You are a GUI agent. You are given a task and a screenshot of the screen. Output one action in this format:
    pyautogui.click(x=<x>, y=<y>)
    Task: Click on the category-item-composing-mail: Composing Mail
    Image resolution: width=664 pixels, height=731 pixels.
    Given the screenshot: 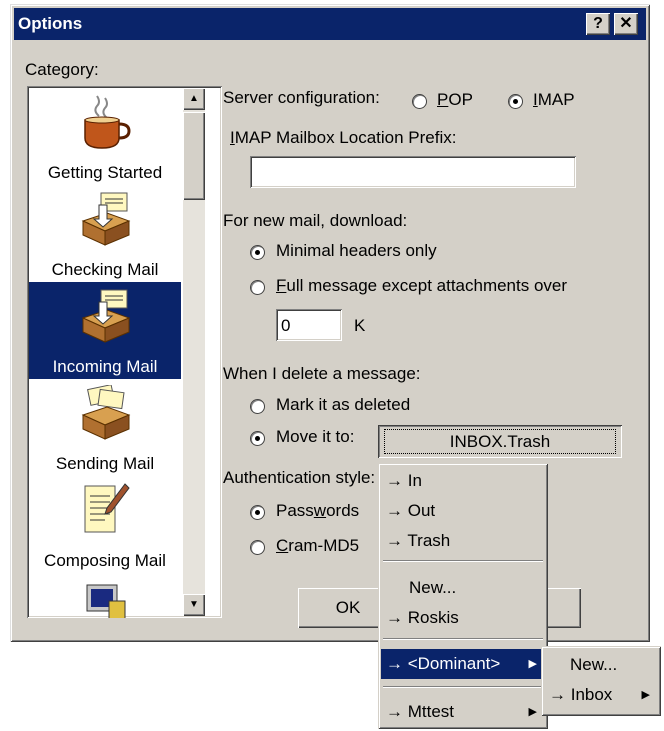 What is the action you would take?
    pyautogui.click(x=105, y=524)
    